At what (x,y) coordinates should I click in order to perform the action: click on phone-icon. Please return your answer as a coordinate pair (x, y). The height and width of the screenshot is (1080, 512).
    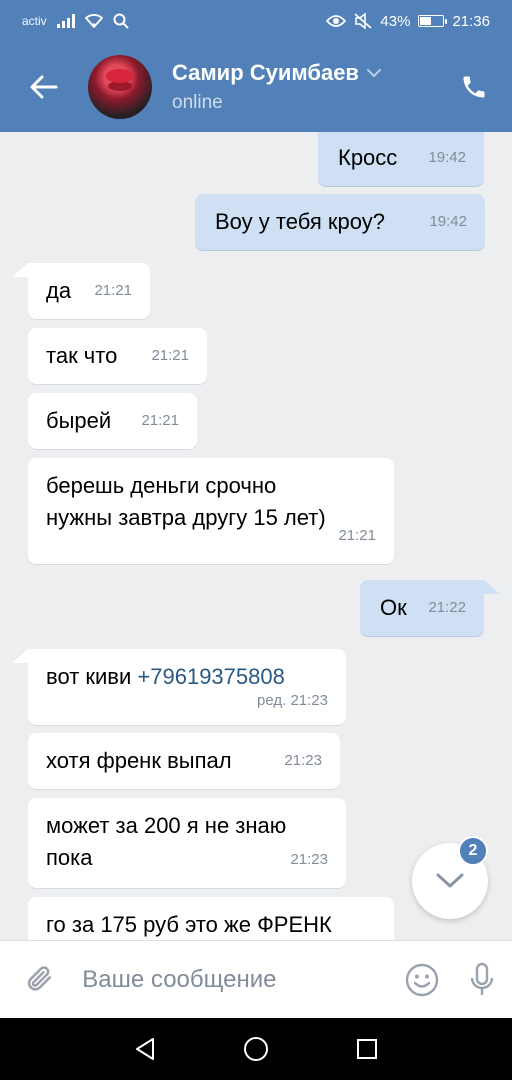
    Looking at the image, I should click on (474, 87).